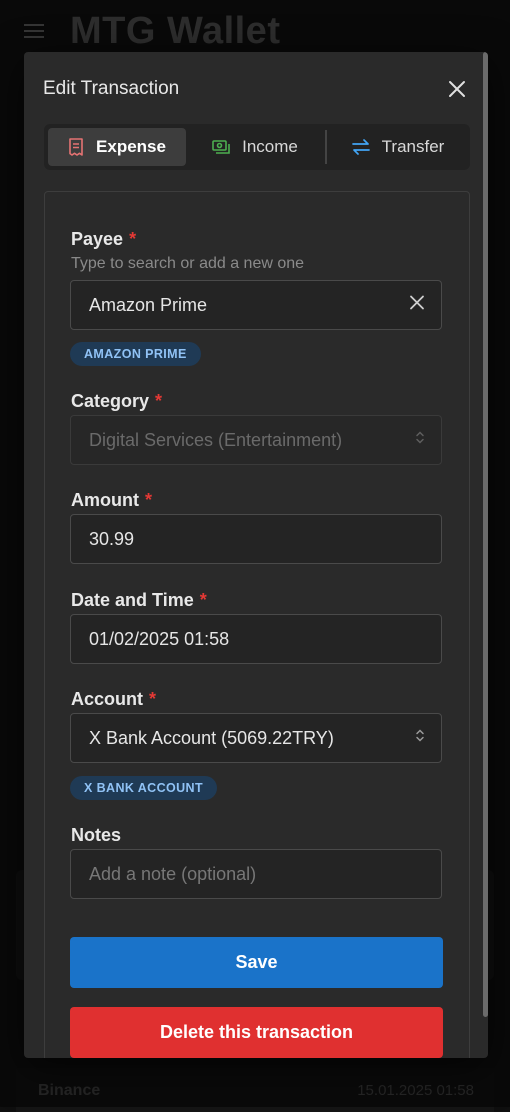 This screenshot has width=510, height=1112. I want to click on category-label: Category *, so click(116, 401).